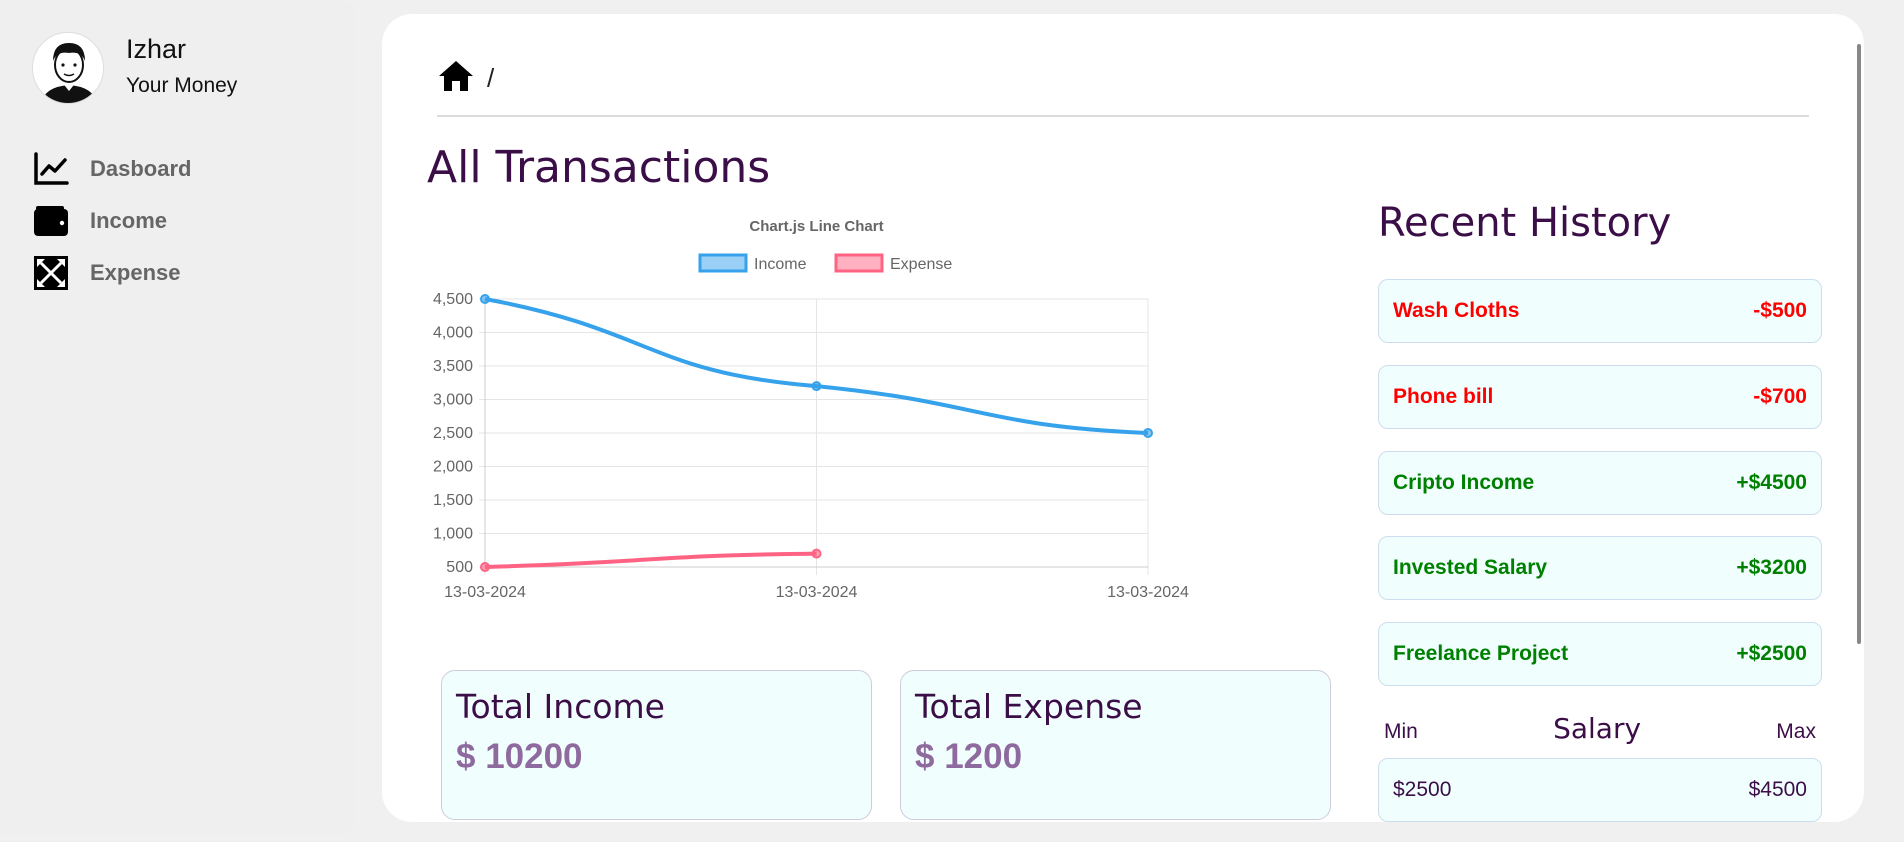  I want to click on breadcrumb: /, so click(465, 78).